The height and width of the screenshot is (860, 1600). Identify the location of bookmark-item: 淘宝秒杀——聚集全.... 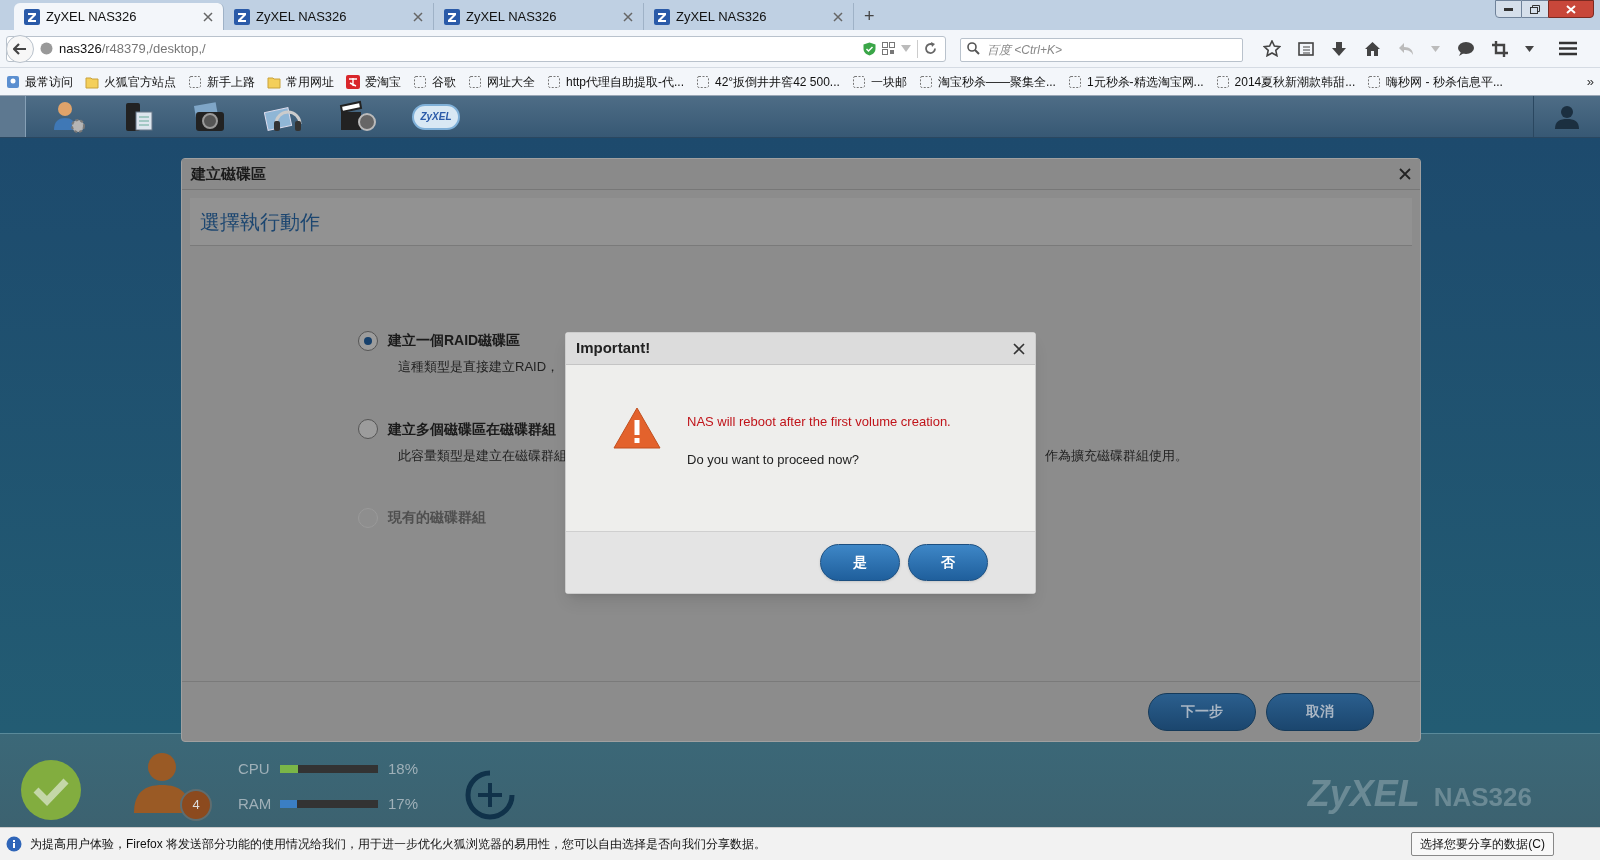
(993, 81).